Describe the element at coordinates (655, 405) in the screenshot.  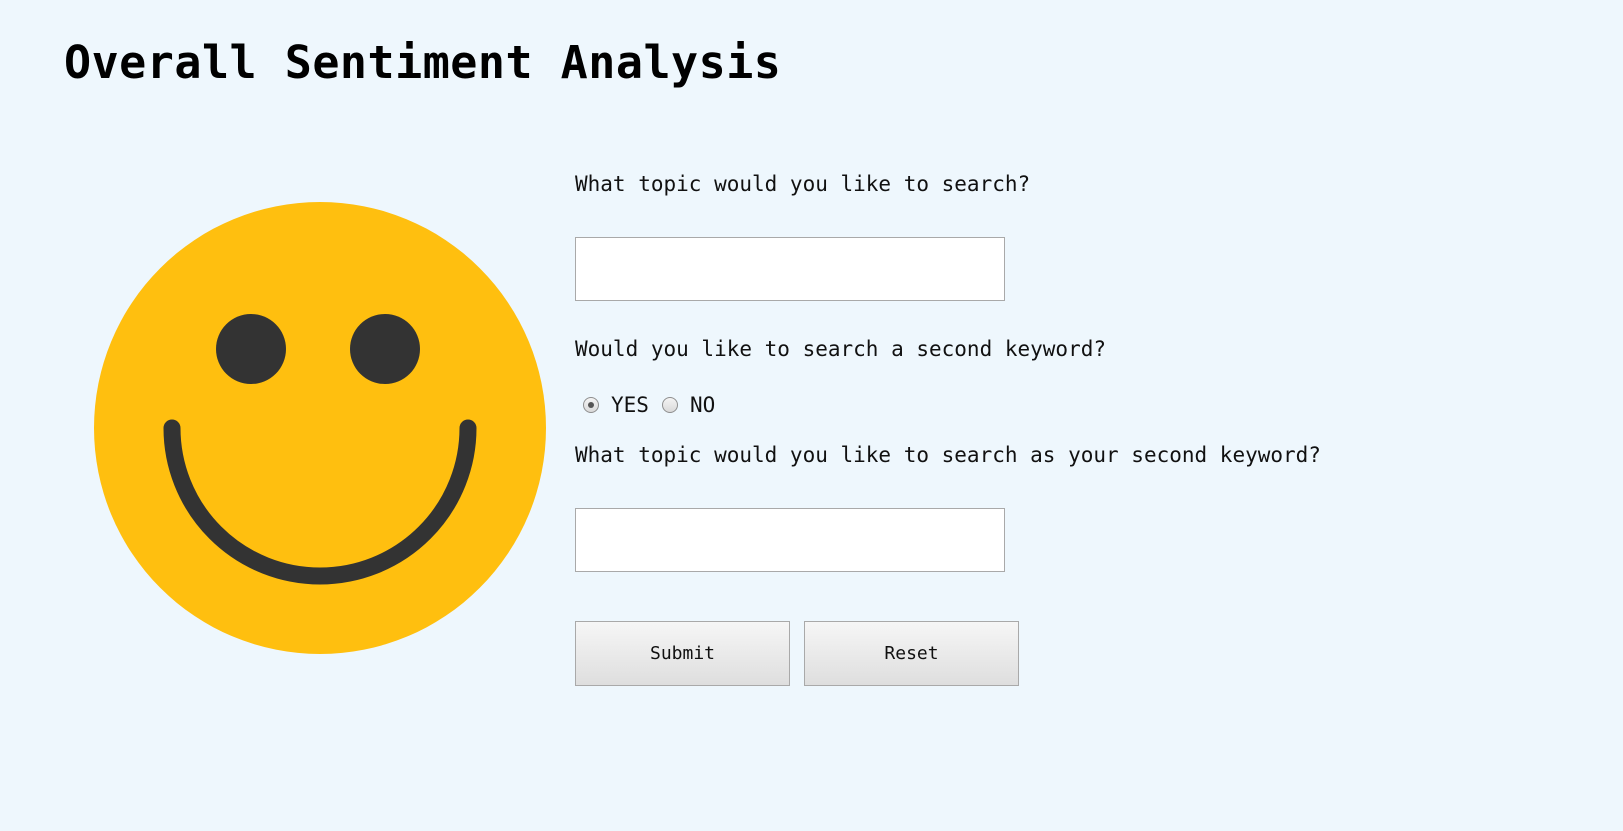
I see `second-keyword-radio-group: YES NO` at that location.